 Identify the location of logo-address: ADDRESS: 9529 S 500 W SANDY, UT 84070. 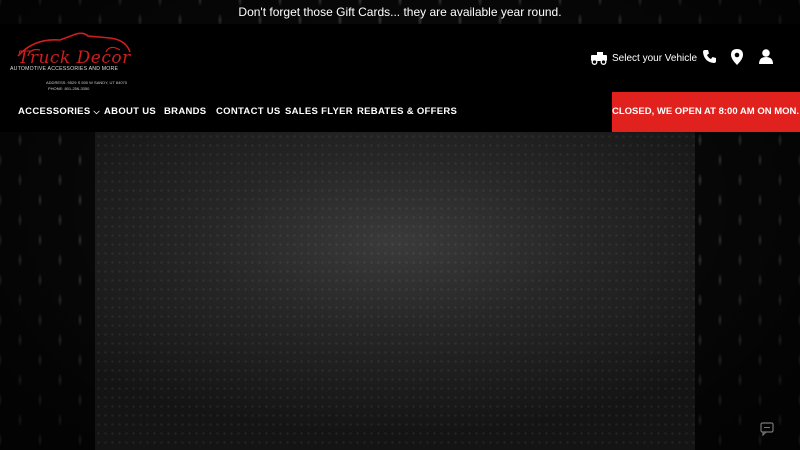
(87, 82).